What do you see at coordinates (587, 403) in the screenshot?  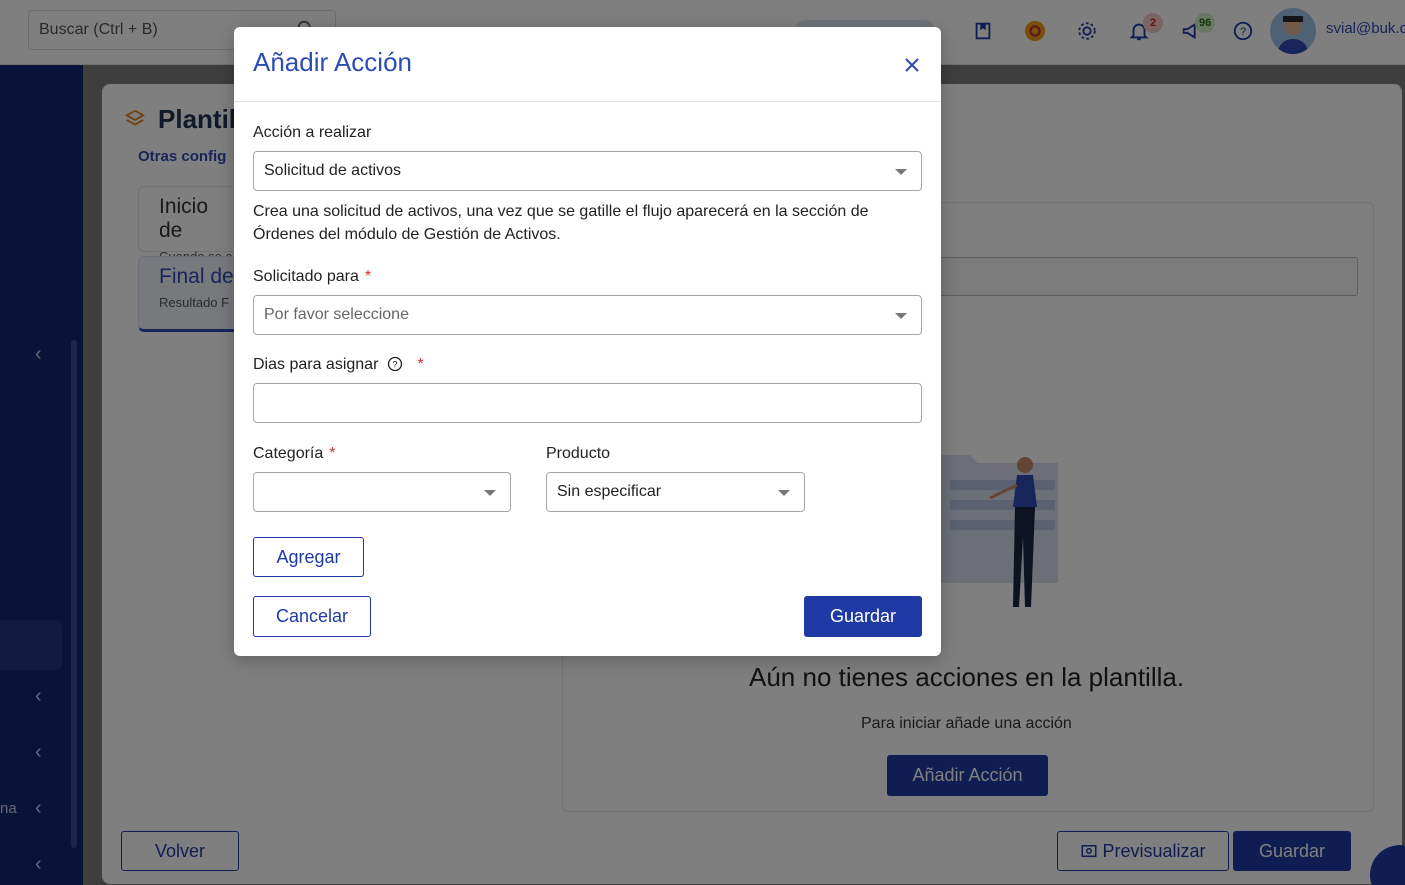 I see `days-input` at bounding box center [587, 403].